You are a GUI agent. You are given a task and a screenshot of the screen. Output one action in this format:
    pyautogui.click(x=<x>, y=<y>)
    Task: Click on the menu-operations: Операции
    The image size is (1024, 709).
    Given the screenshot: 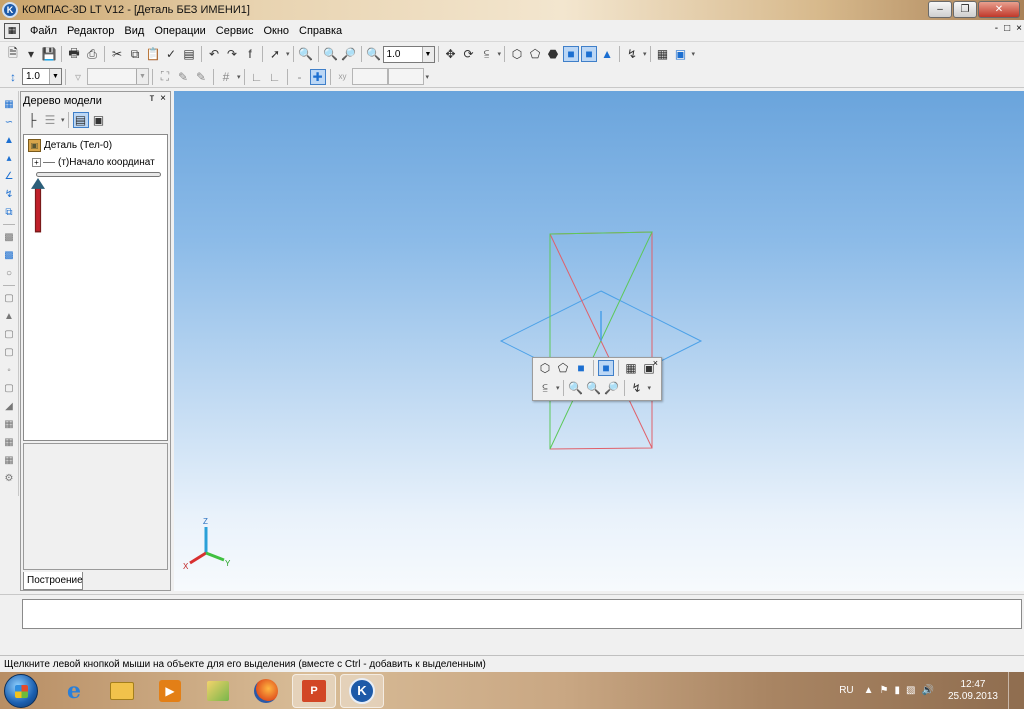 What is the action you would take?
    pyautogui.click(x=180, y=31)
    